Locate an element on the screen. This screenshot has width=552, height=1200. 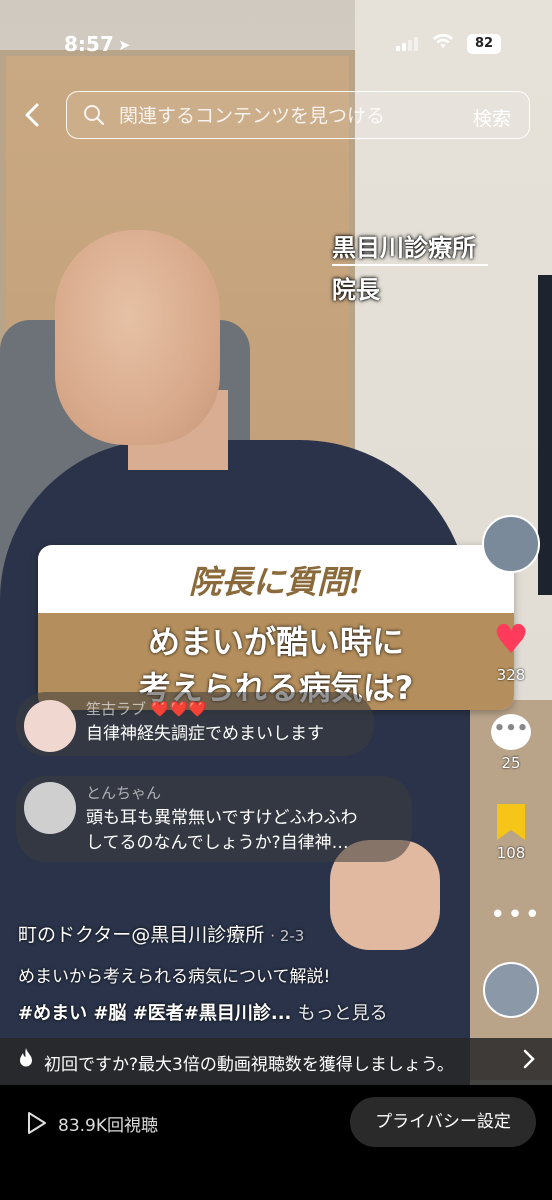
post-date: · 2-3 is located at coordinates (287, 936).